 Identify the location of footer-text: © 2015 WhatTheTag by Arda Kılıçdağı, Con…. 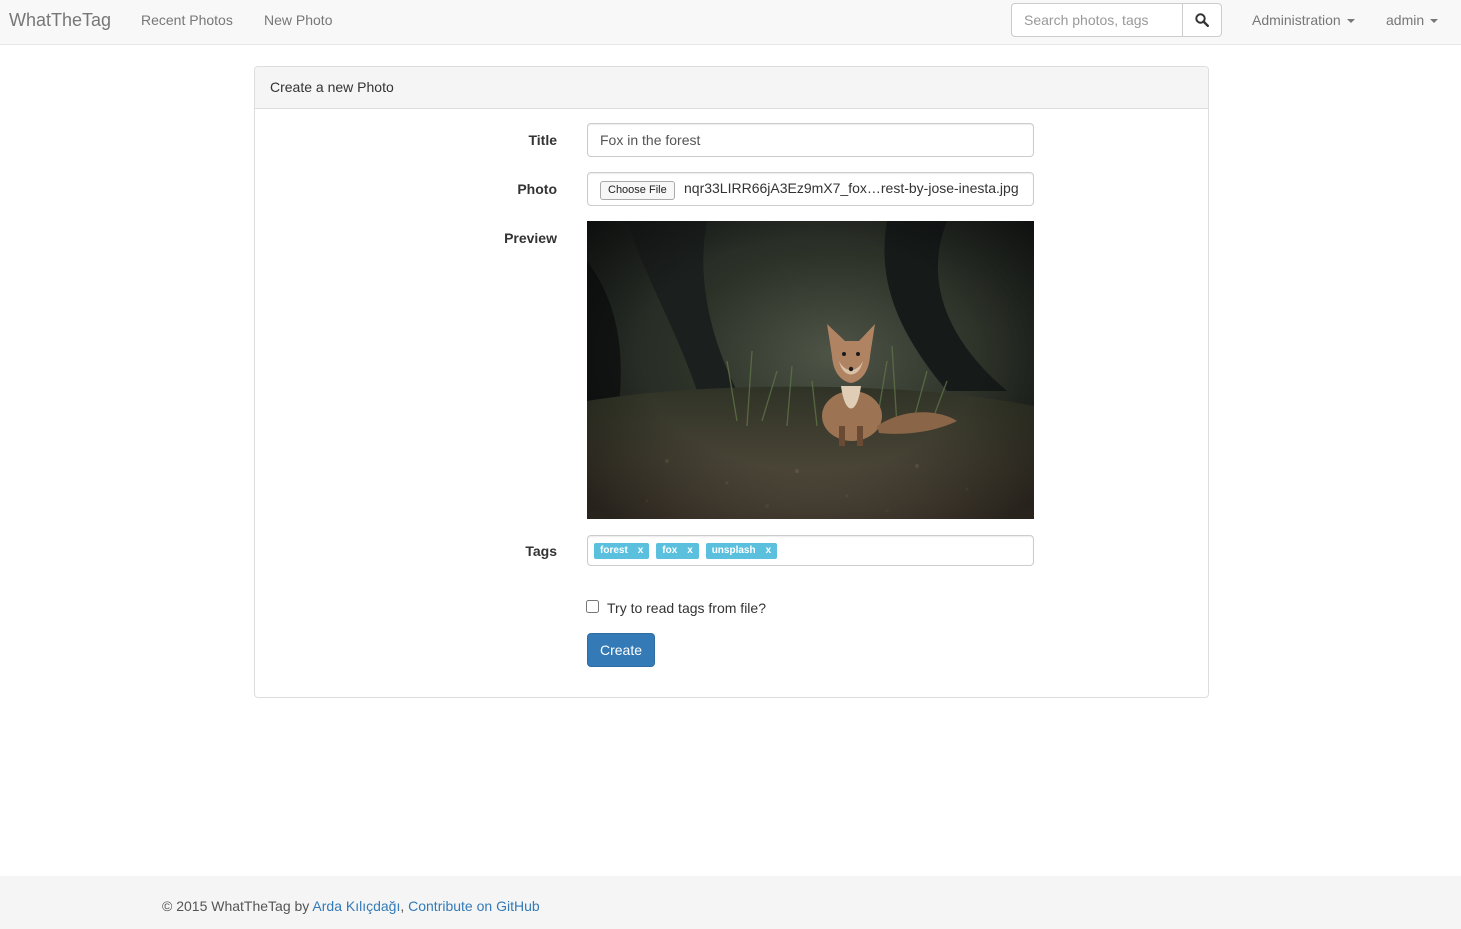
(351, 906).